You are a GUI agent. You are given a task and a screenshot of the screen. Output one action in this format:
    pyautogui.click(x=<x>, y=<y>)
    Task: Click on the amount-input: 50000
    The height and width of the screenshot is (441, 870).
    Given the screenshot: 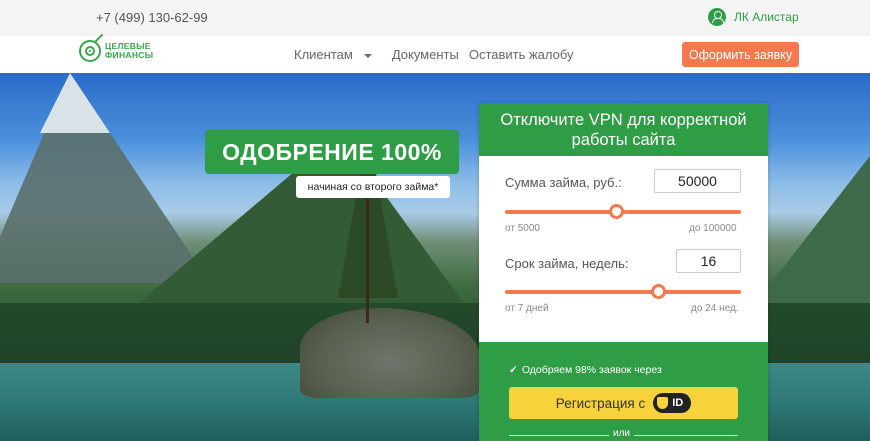 What is the action you would take?
    pyautogui.click(x=697, y=181)
    